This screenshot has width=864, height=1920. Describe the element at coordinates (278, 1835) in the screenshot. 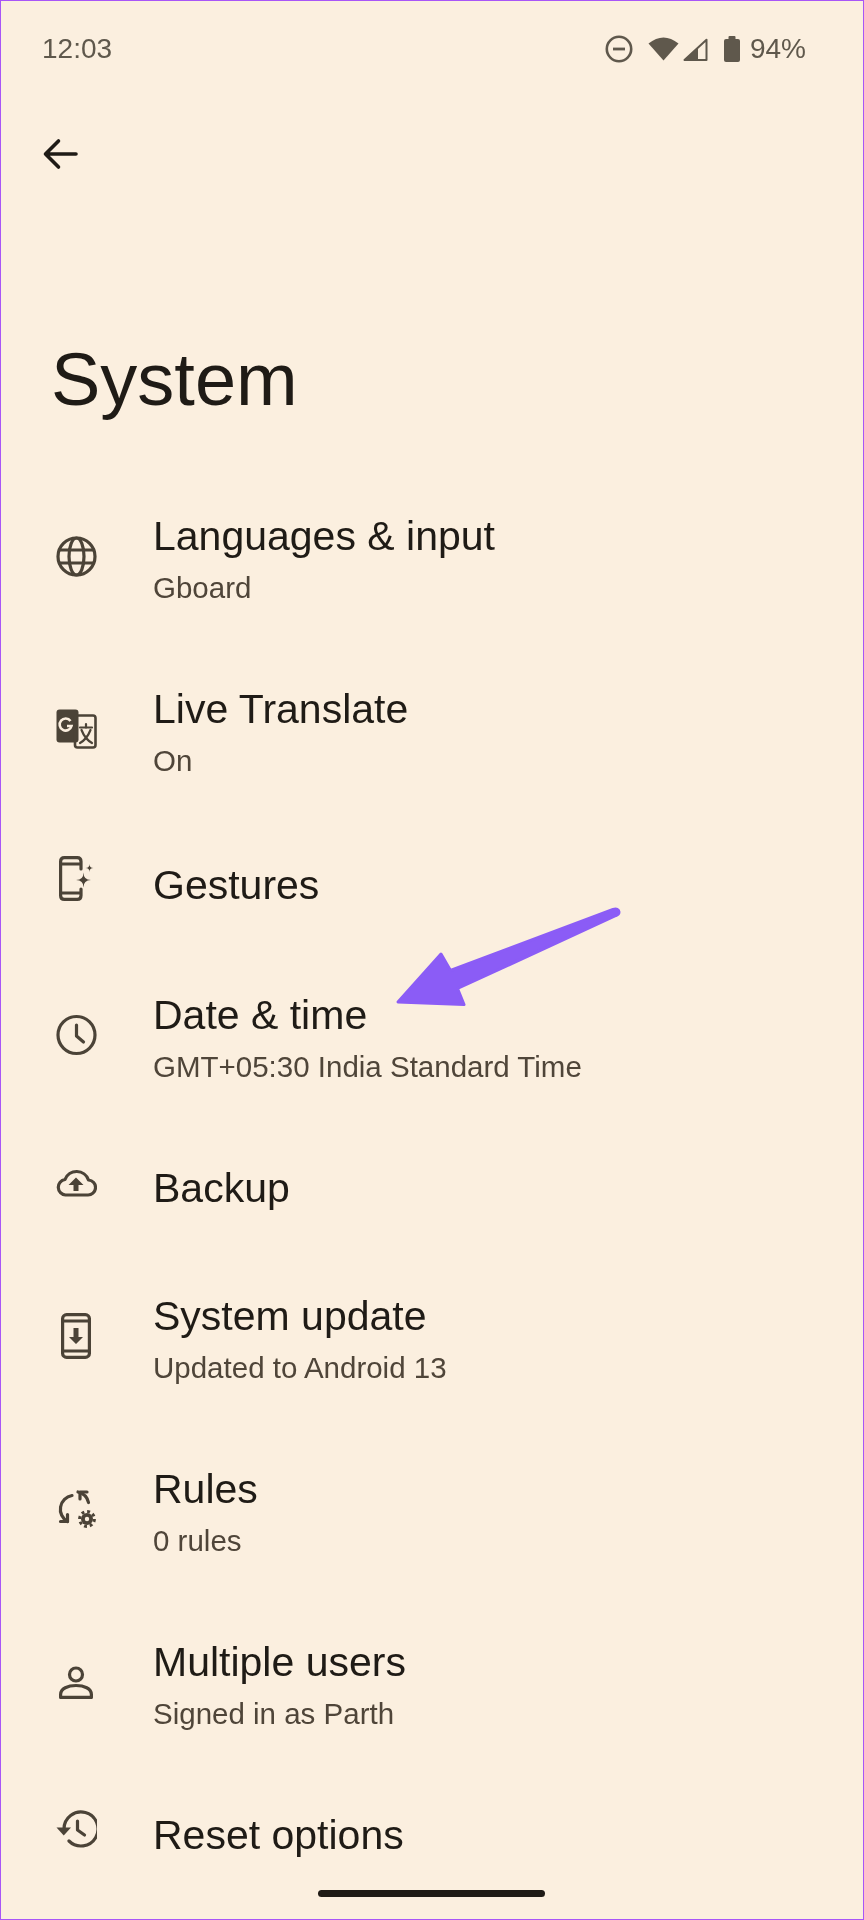

I see `setting-title: Reset options` at that location.